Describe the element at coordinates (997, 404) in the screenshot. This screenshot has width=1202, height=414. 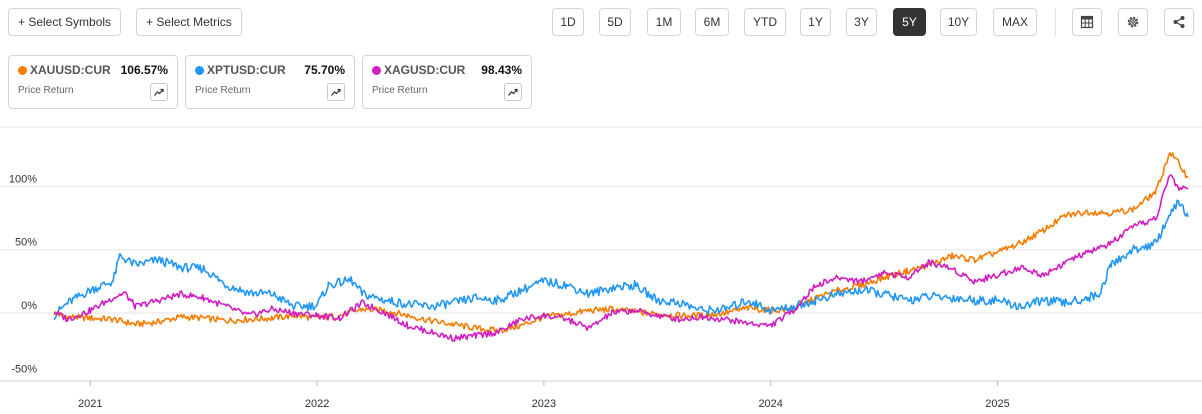
I see `x-tick-label: 2025` at that location.